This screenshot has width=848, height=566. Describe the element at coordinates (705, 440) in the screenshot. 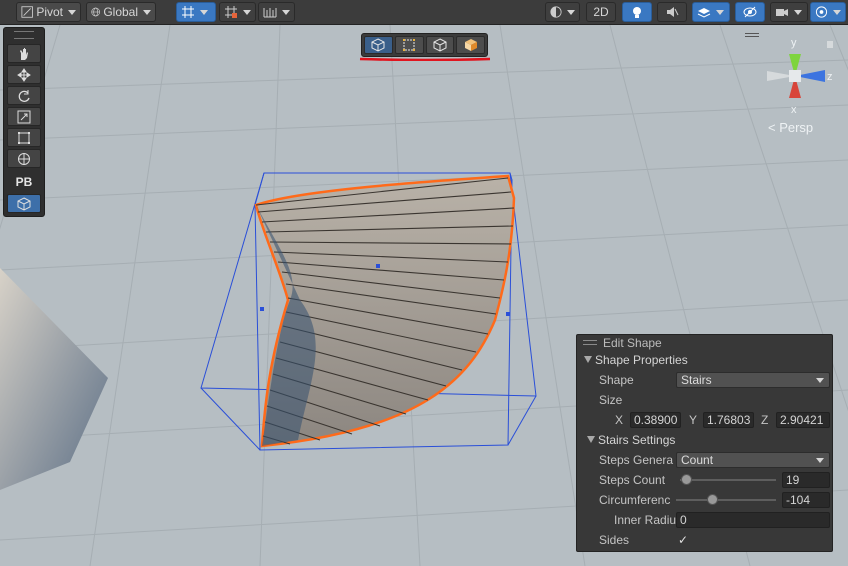

I see `stairs-settings-foldout: Stairs Settings` at that location.